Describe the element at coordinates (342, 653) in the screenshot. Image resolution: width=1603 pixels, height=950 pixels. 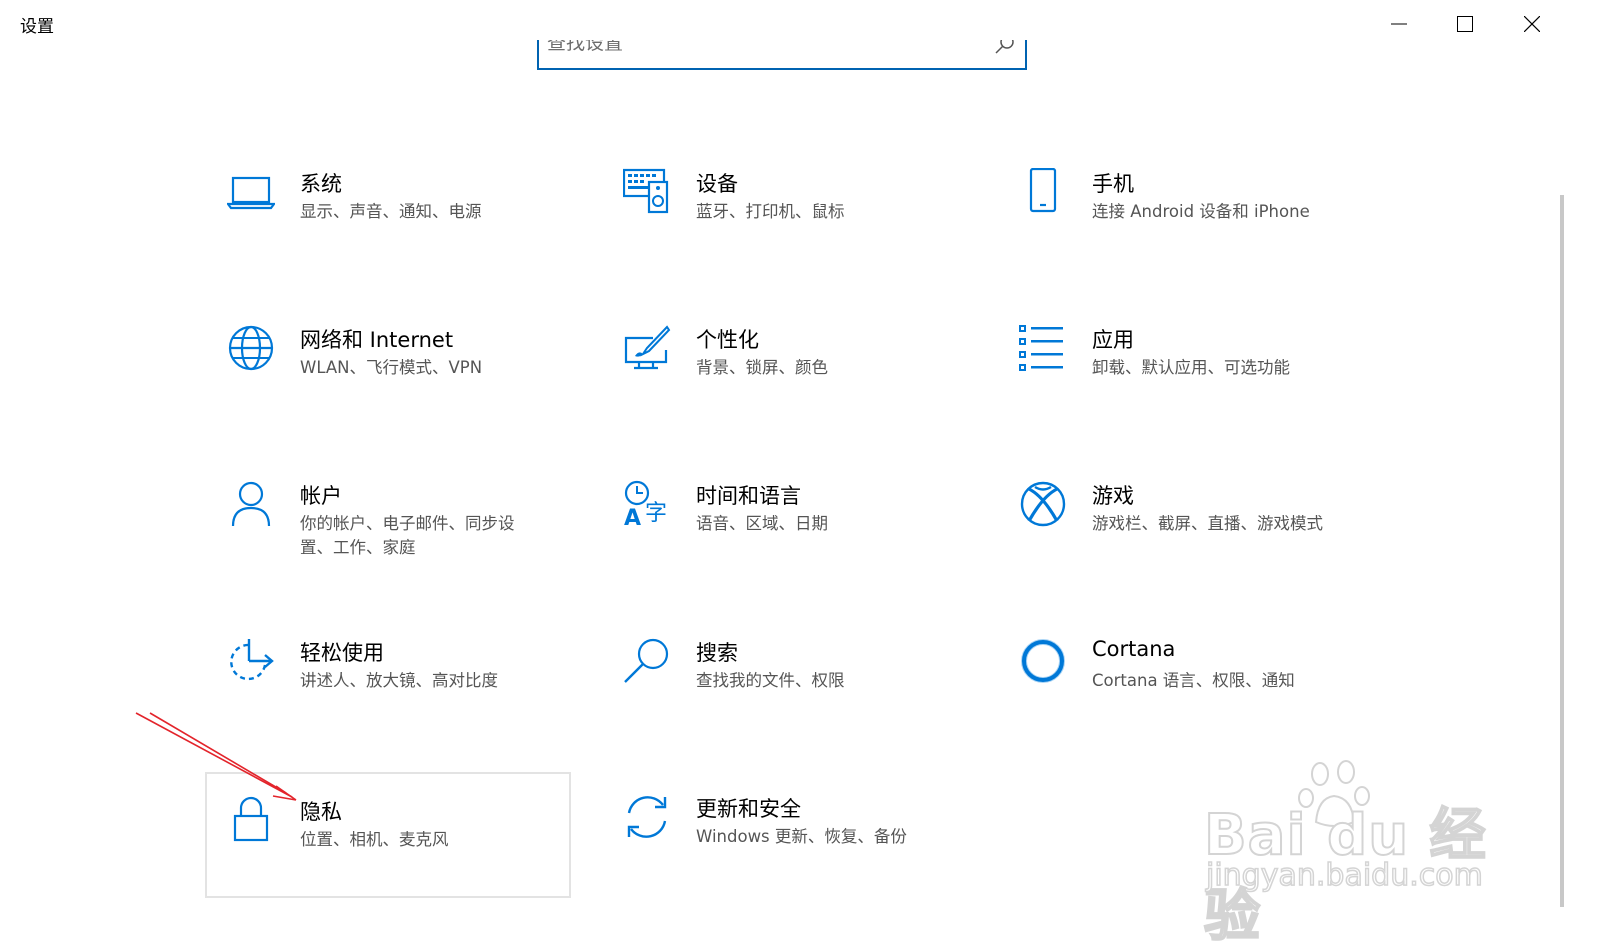
I see `tile-ease-of-access-name: 轻松使用` at that location.